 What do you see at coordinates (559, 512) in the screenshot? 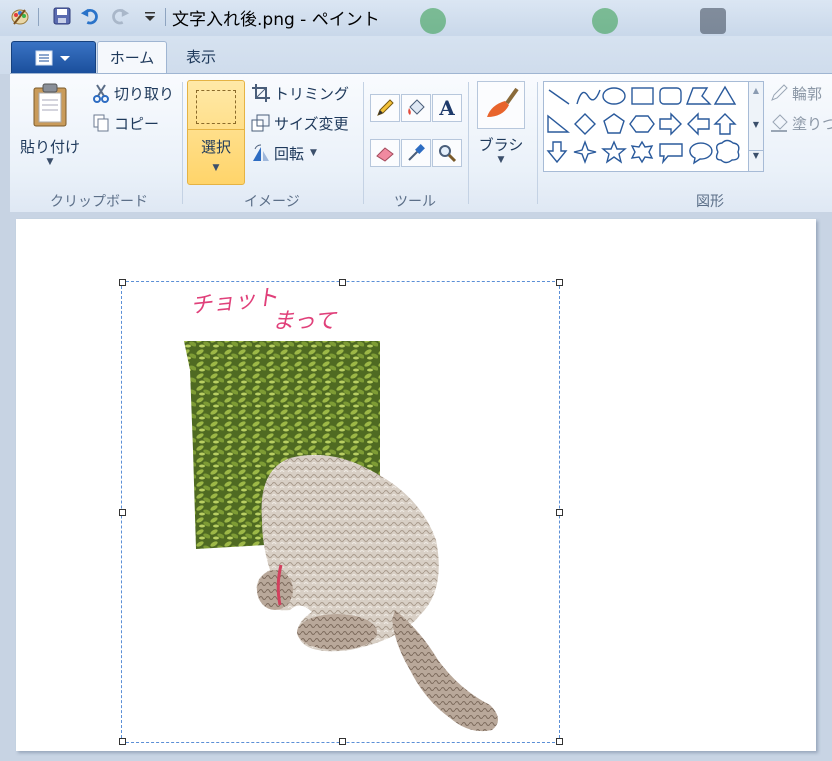
I see `selection-handle-right` at bounding box center [559, 512].